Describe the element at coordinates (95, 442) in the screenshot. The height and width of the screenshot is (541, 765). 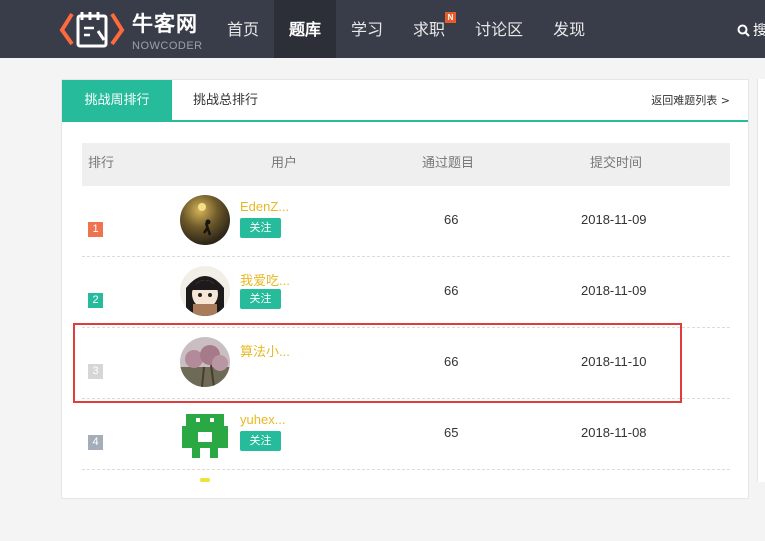
I see `rank-badge: 4` at that location.